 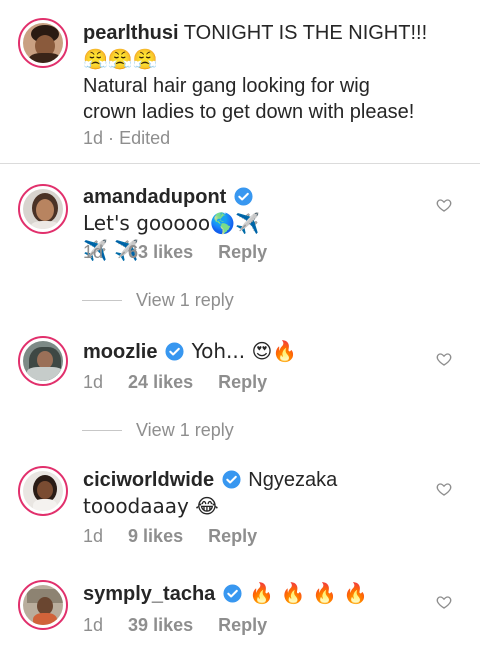 I want to click on comment-meta: 1d 24 likes Reply, so click(x=175, y=382).